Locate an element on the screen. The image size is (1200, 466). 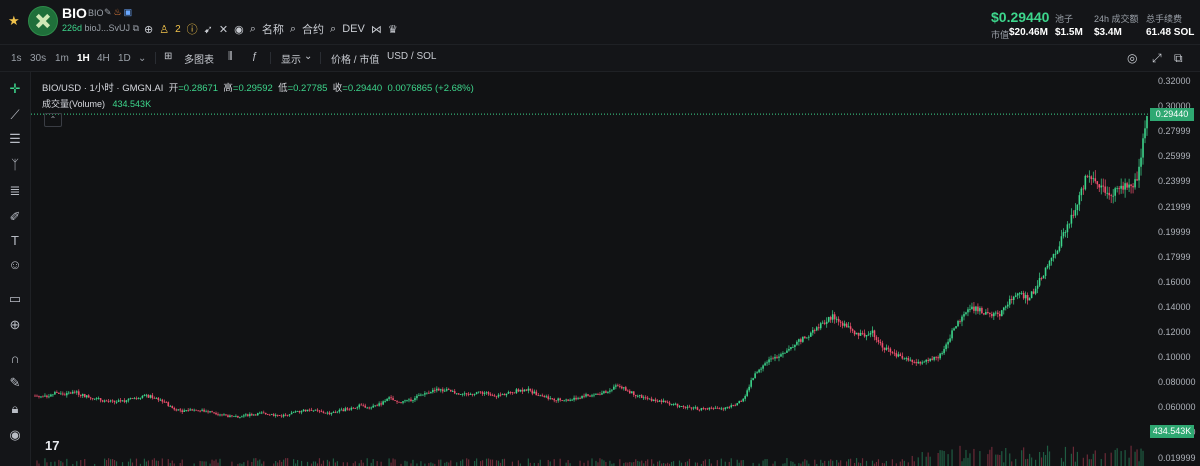
search-dev-link: DEV is located at coordinates (353, 29).